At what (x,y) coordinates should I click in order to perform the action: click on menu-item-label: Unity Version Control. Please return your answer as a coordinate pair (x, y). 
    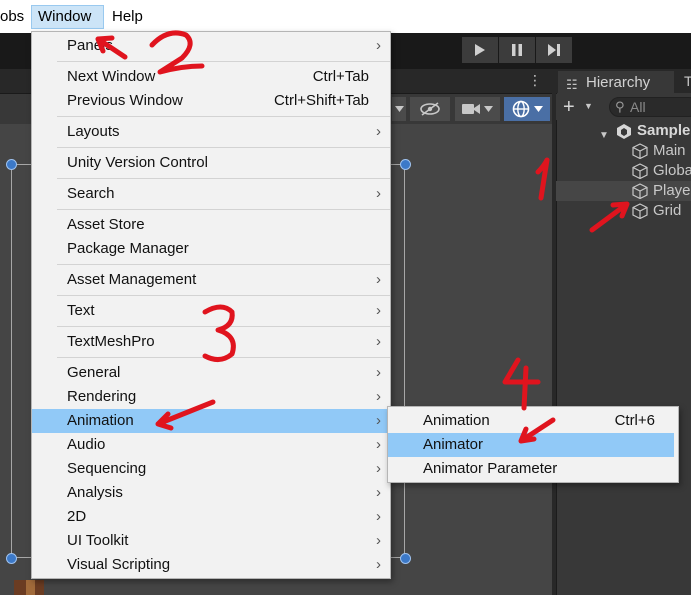
    Looking at the image, I should click on (137, 162).